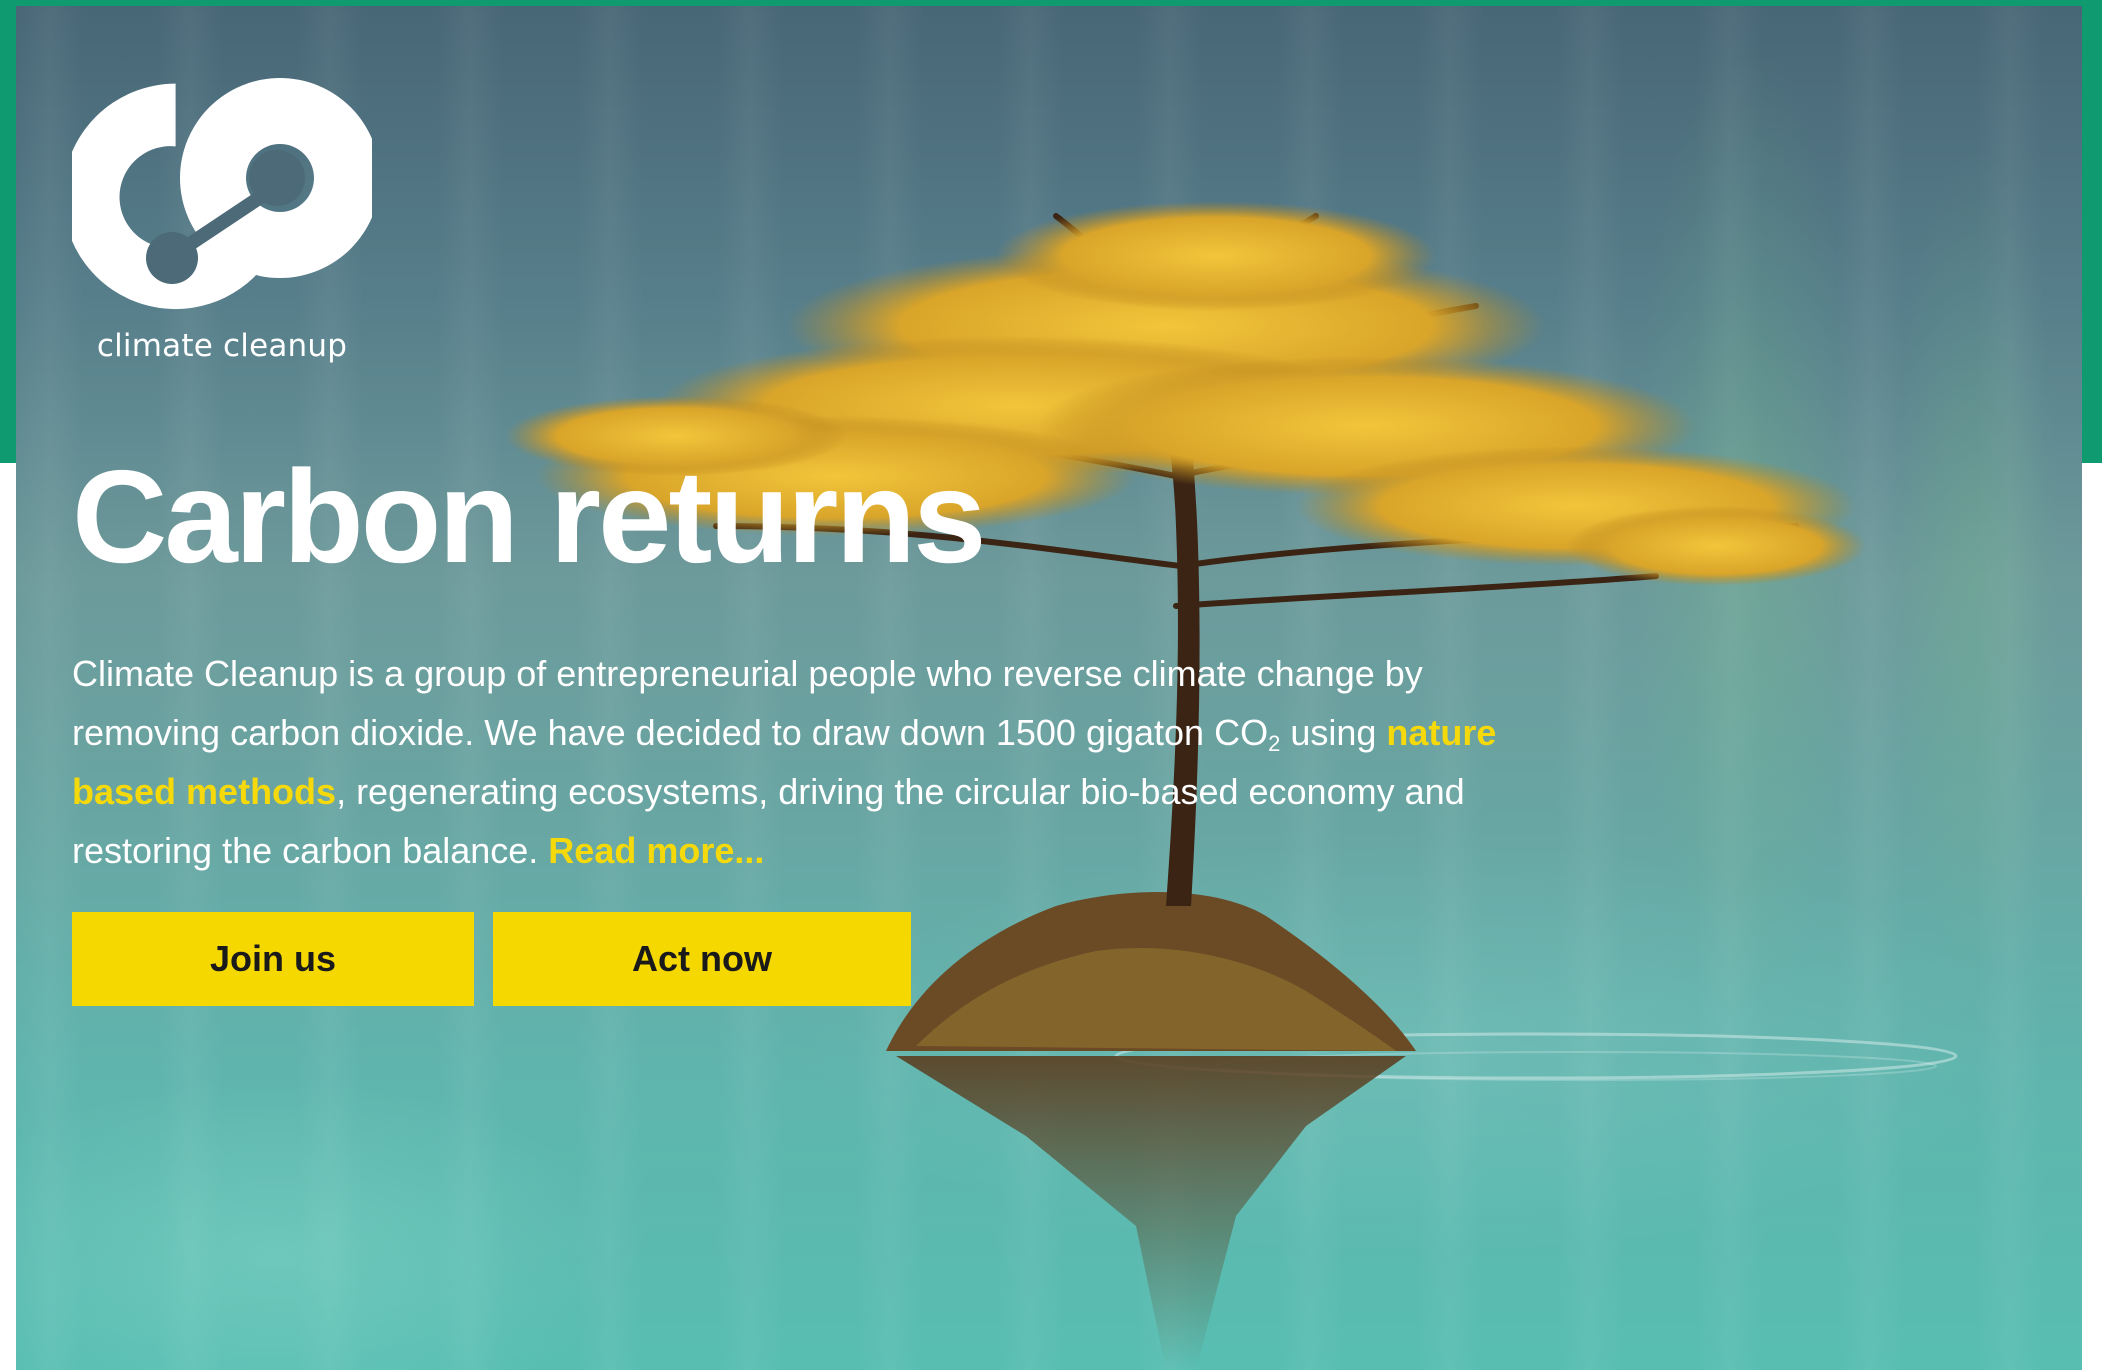  I want to click on page-title: Carbon returns, so click(529, 516).